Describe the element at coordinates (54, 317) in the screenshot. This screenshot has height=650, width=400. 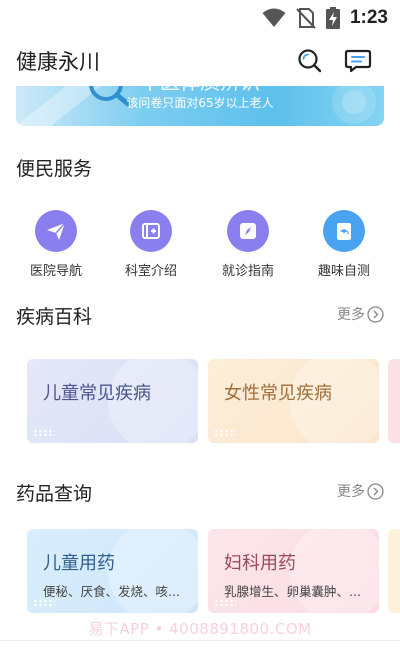
I see `encyclopedia-title: 疾病百科` at that location.